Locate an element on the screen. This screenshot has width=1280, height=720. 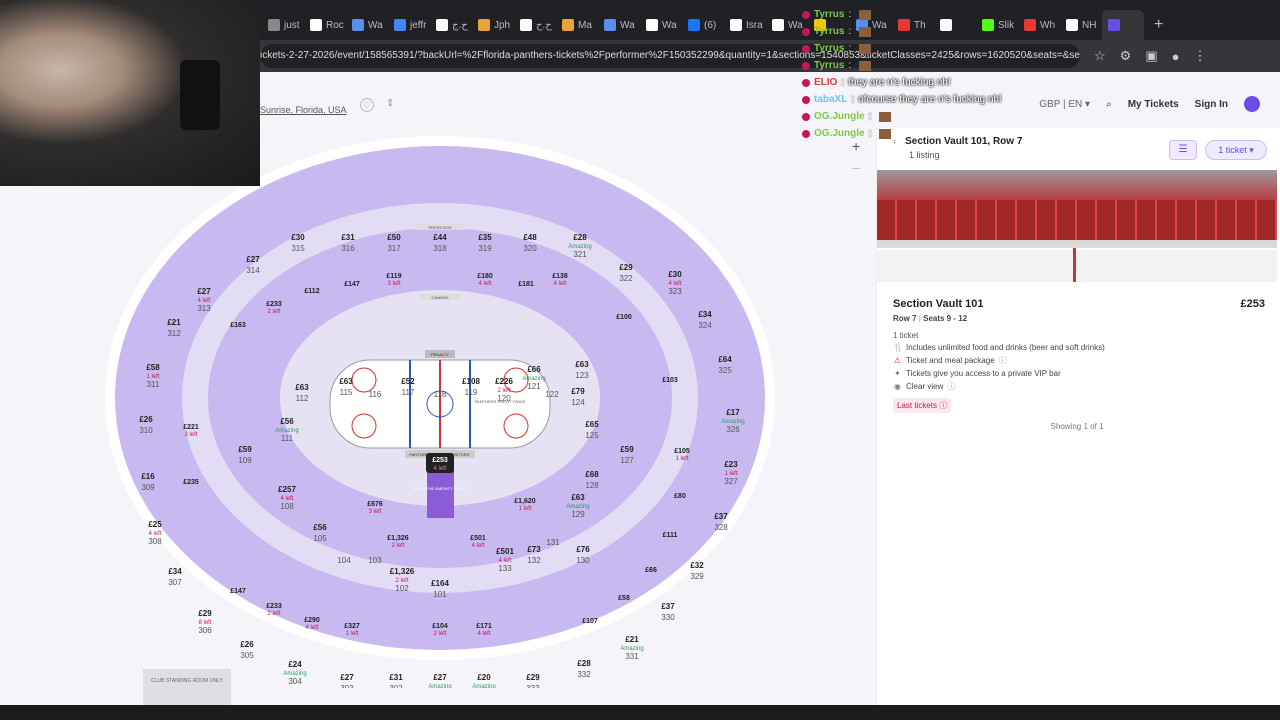
section-price: £676 is located at coordinates (375, 504).